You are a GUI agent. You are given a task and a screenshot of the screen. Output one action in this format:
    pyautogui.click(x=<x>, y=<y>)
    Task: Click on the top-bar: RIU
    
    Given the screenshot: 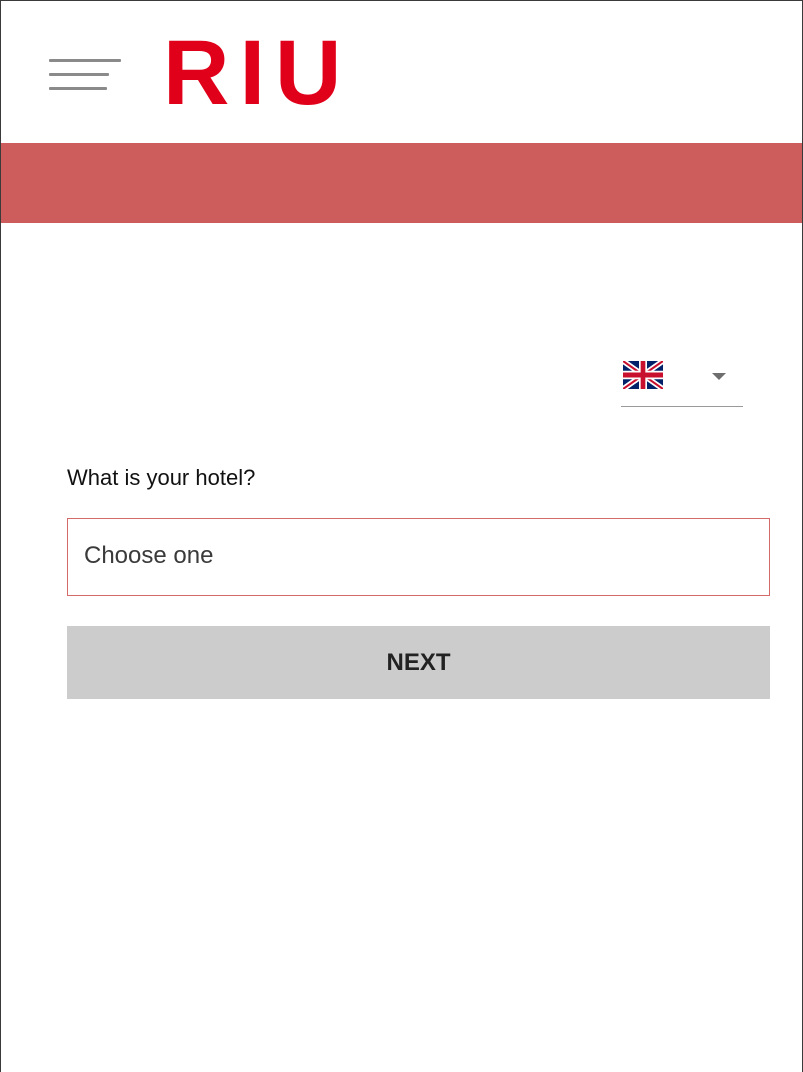 What is the action you would take?
    pyautogui.click(x=401, y=72)
    